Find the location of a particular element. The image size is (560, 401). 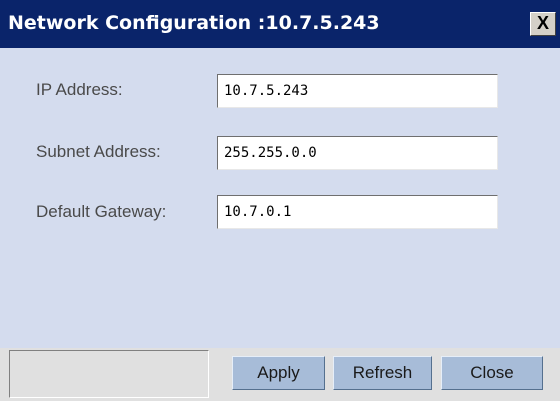

subnet-address-input: 255.255.0.0 is located at coordinates (357, 153).